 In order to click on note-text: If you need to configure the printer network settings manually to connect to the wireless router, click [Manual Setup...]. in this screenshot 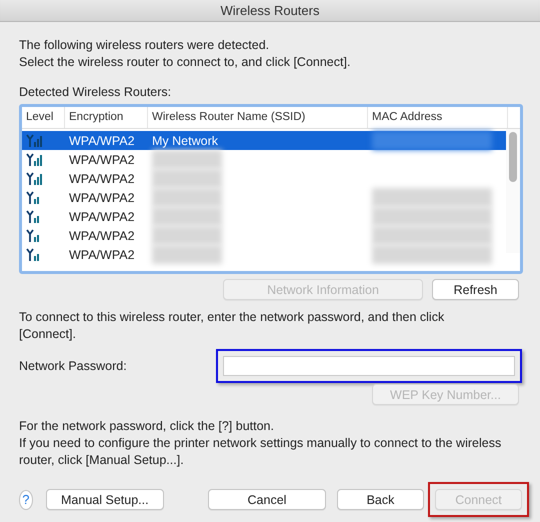, I will do `click(260, 452)`.